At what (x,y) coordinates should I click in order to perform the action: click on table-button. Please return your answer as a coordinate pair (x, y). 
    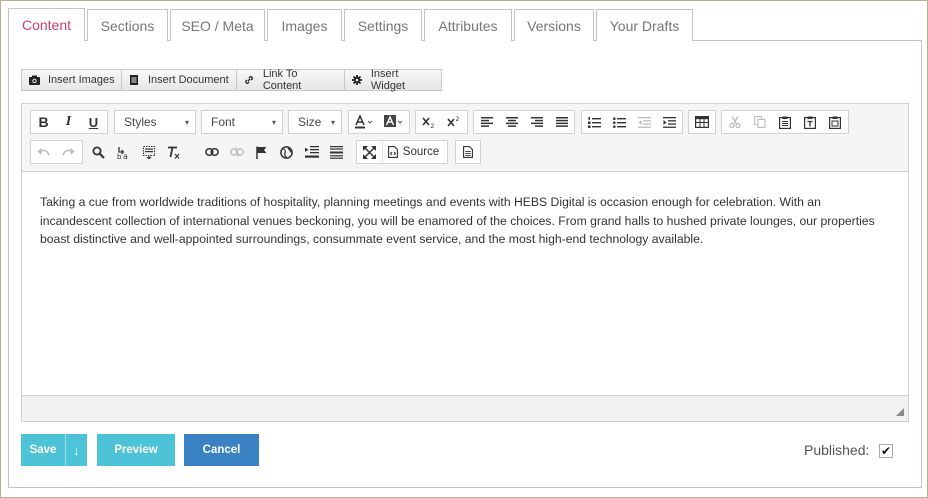
    Looking at the image, I should click on (701, 122).